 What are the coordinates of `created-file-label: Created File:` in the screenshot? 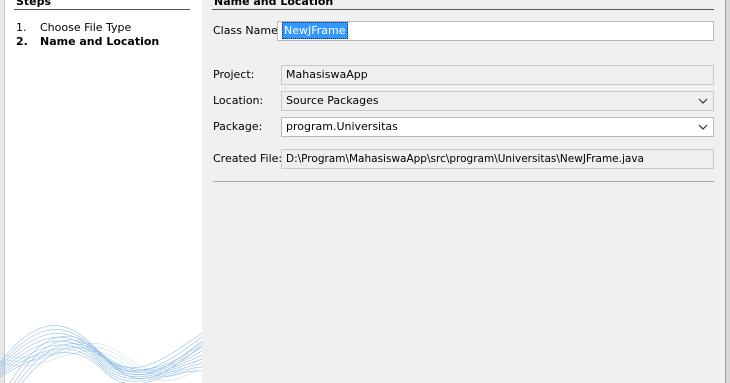 It's located at (248, 158).